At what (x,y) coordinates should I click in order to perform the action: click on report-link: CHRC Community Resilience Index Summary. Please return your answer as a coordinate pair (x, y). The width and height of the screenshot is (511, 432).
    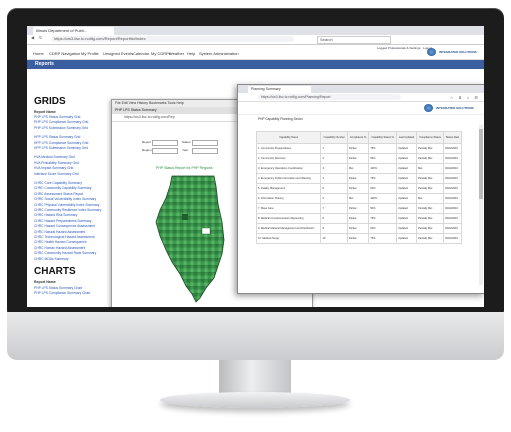
    Looking at the image, I should click on (73, 210).